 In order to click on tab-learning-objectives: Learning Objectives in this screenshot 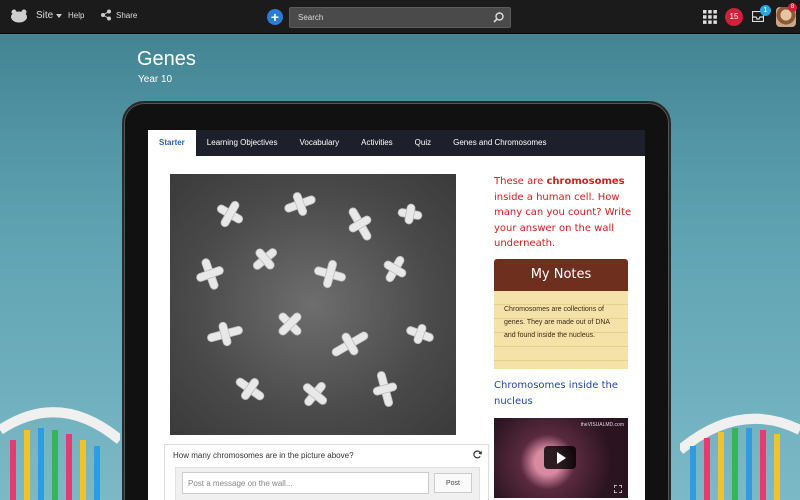, I will do `click(242, 143)`.